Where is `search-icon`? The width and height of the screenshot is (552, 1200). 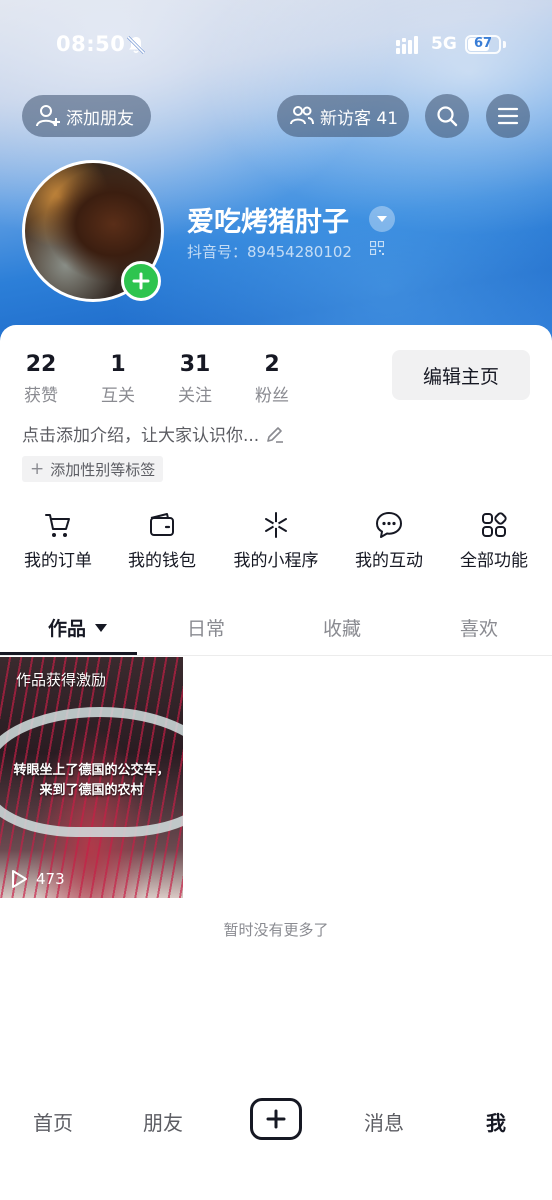 search-icon is located at coordinates (447, 116).